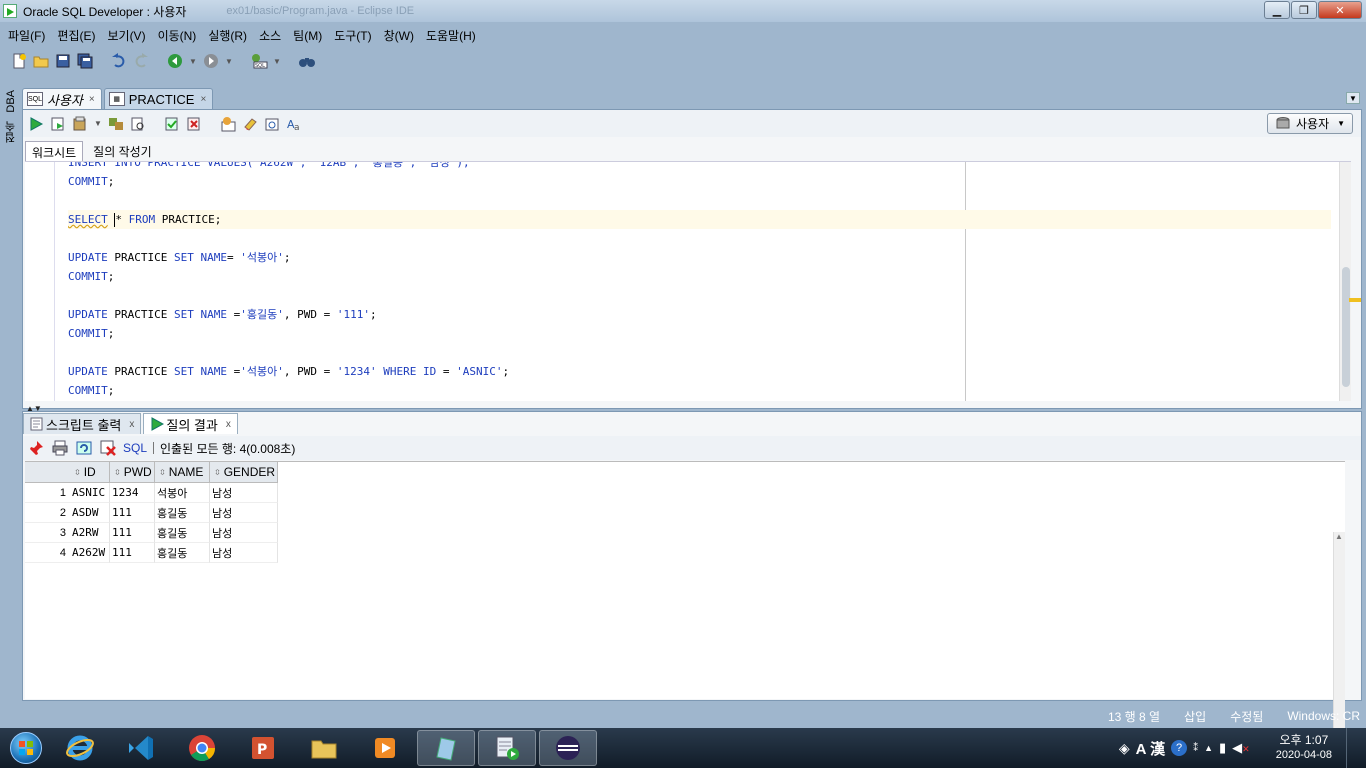 This screenshot has width=1366, height=768. I want to click on clear-eraser-icon, so click(250, 124).